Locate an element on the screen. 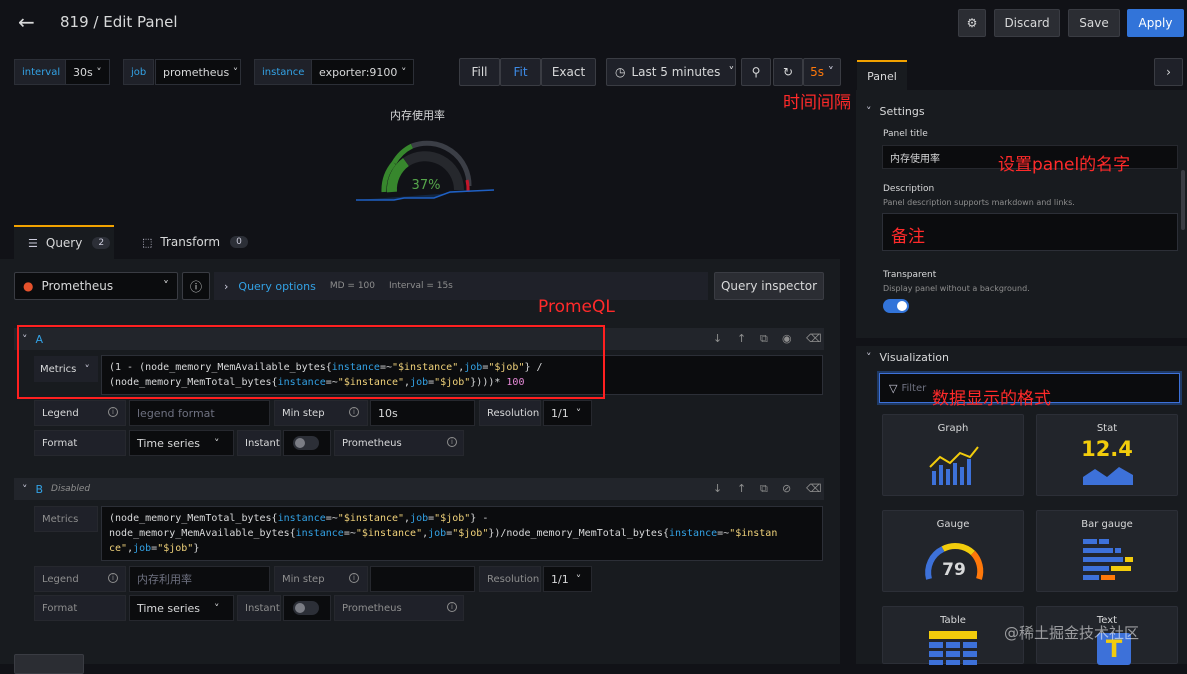  query-b-resolution-select: 1/1 ˅ is located at coordinates (567, 579).